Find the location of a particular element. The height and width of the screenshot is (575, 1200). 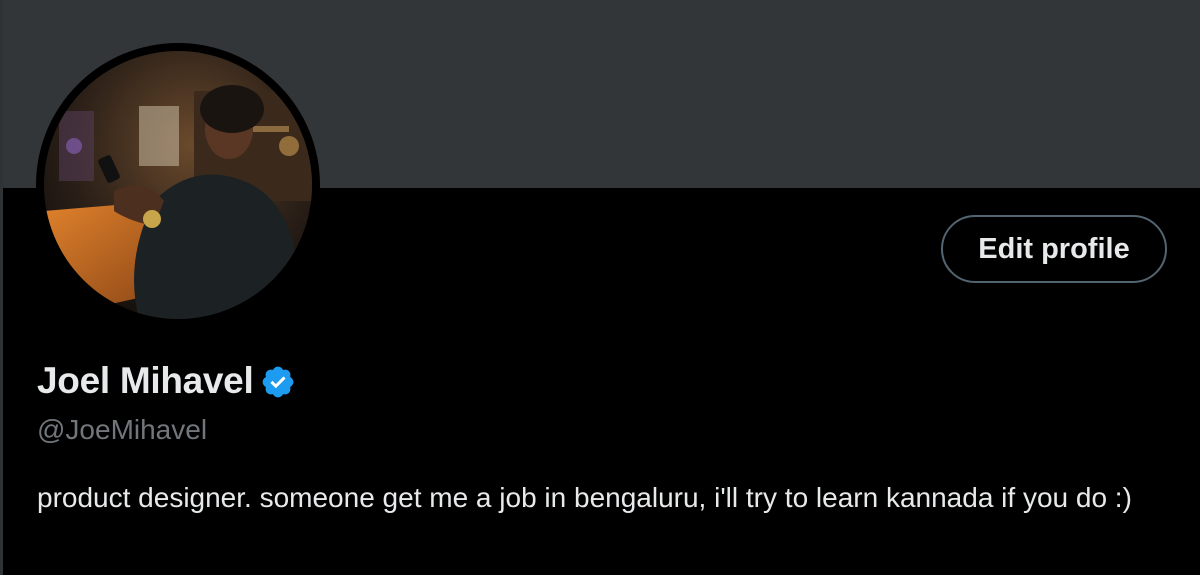

avatar is located at coordinates (178, 185).